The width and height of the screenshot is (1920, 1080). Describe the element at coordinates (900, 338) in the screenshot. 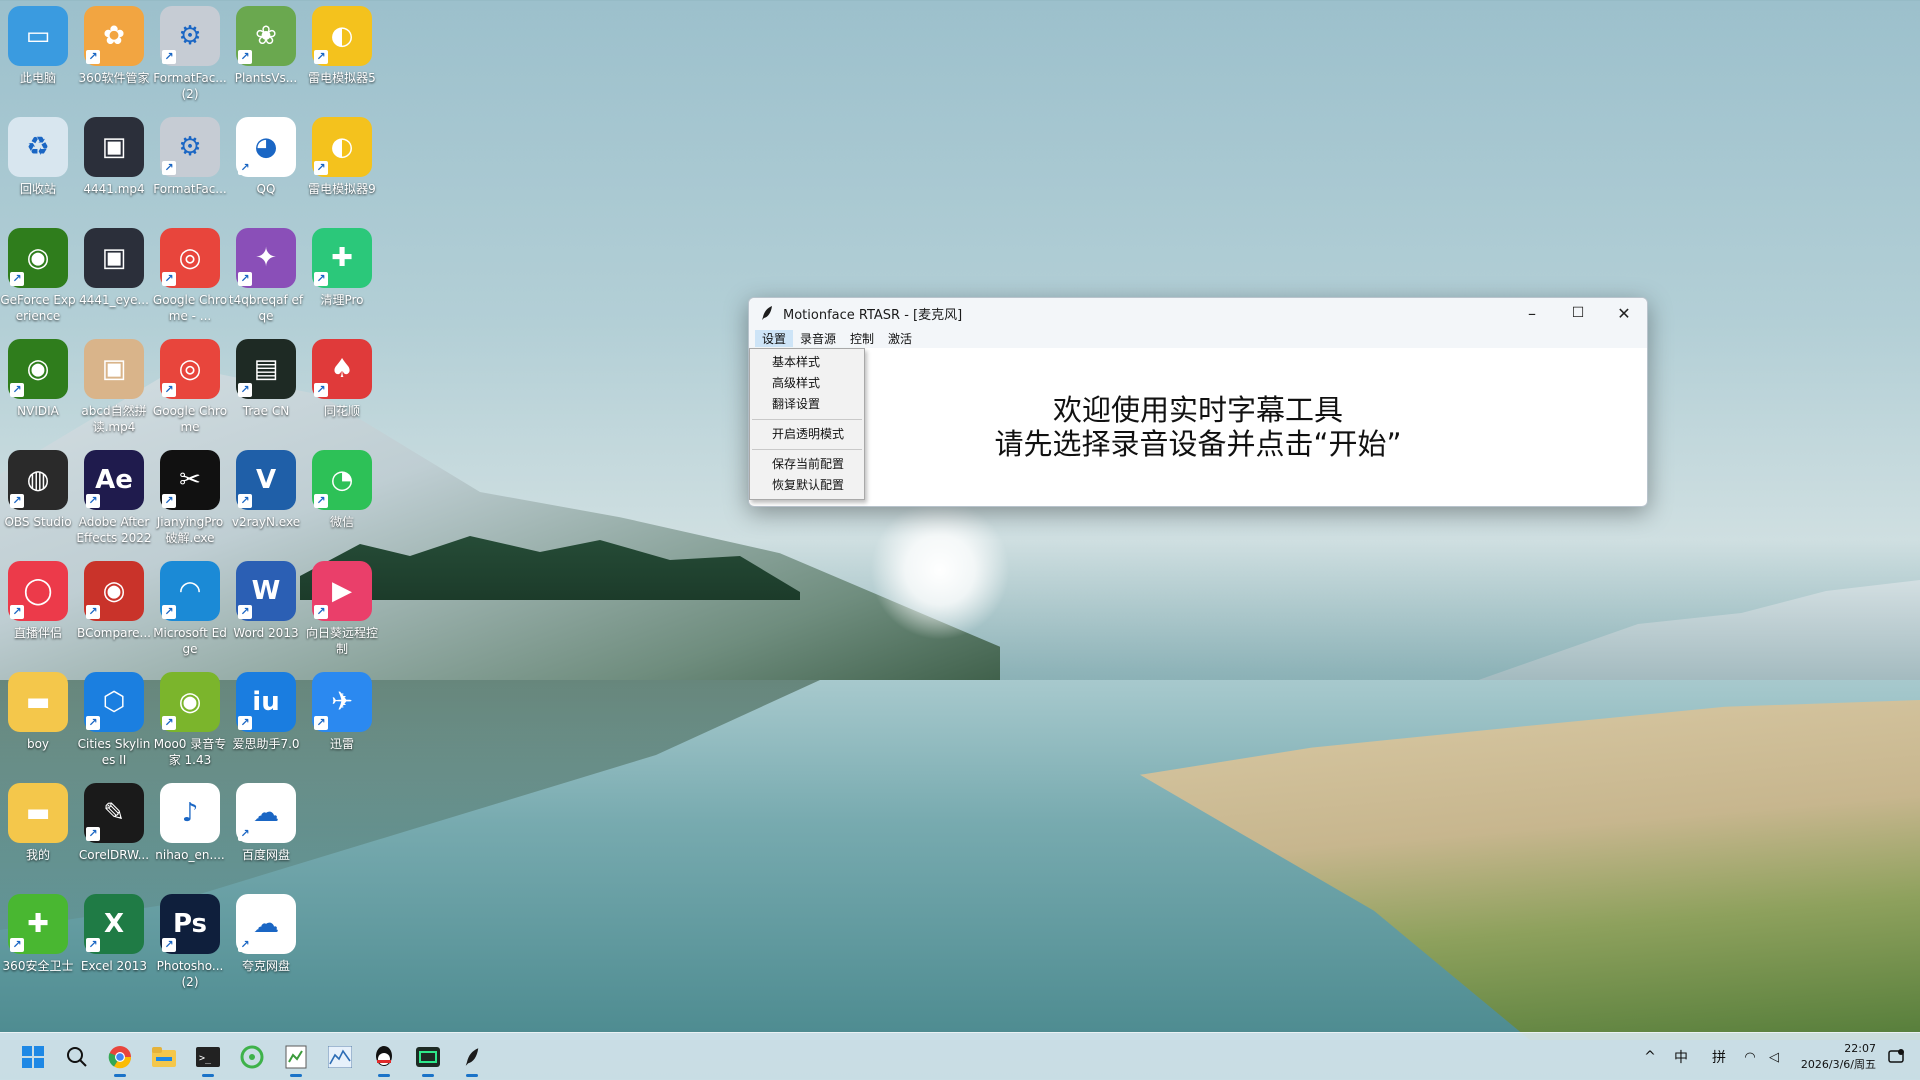

I see `menu-activate: 激活` at that location.